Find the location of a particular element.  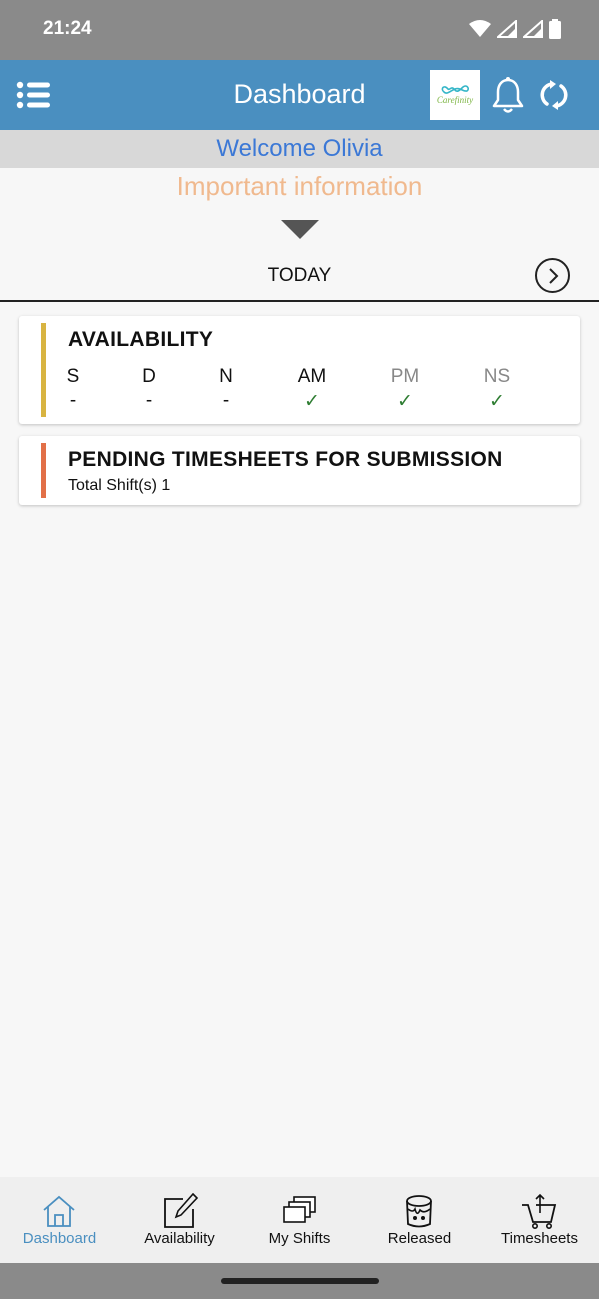

expand-arrow-icon is located at coordinates (300, 229).